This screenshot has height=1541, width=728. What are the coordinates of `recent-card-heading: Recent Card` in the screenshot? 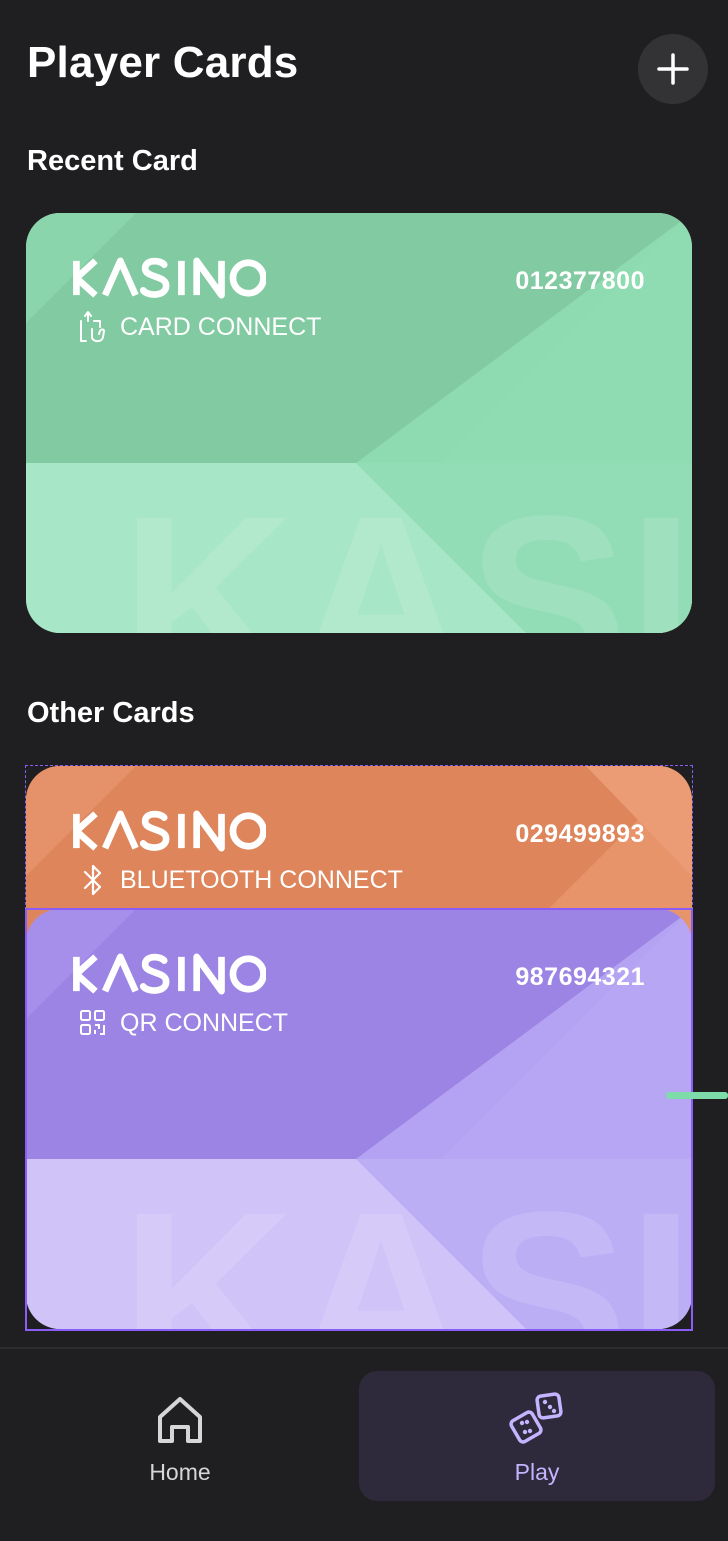 It's located at (112, 161).